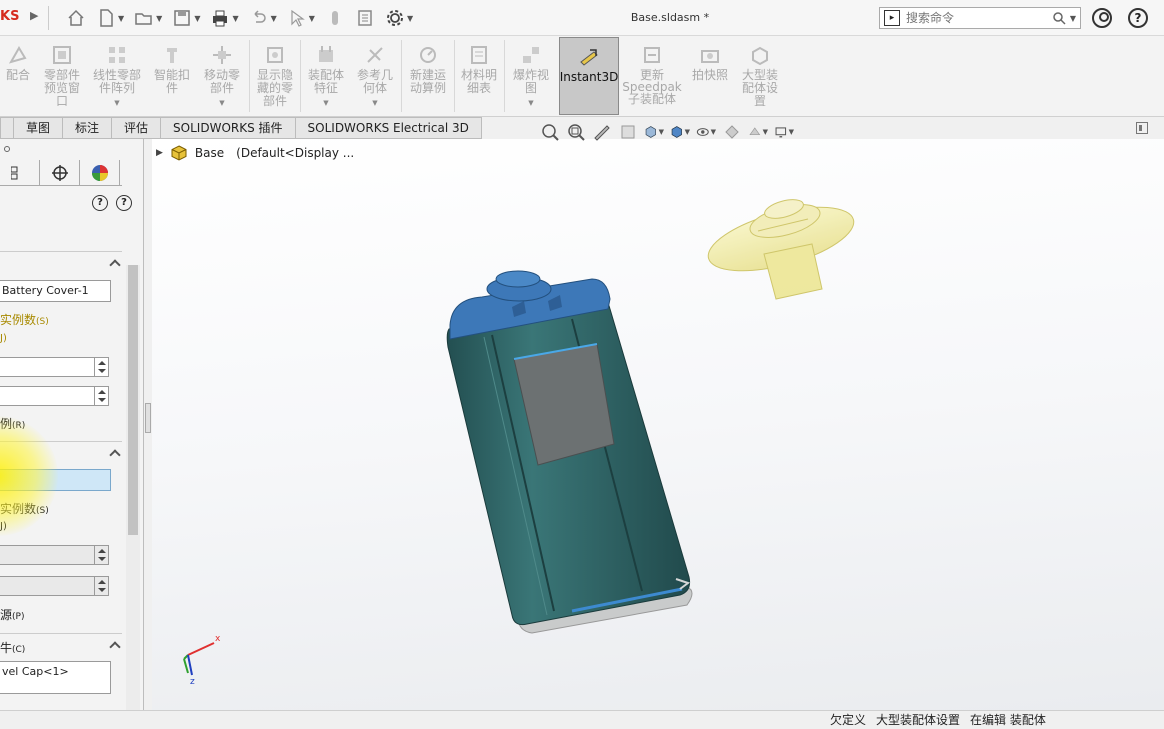 This screenshot has width=1164, height=729. Describe the element at coordinates (710, 55) in the screenshot. I see `camera-icon` at that location.